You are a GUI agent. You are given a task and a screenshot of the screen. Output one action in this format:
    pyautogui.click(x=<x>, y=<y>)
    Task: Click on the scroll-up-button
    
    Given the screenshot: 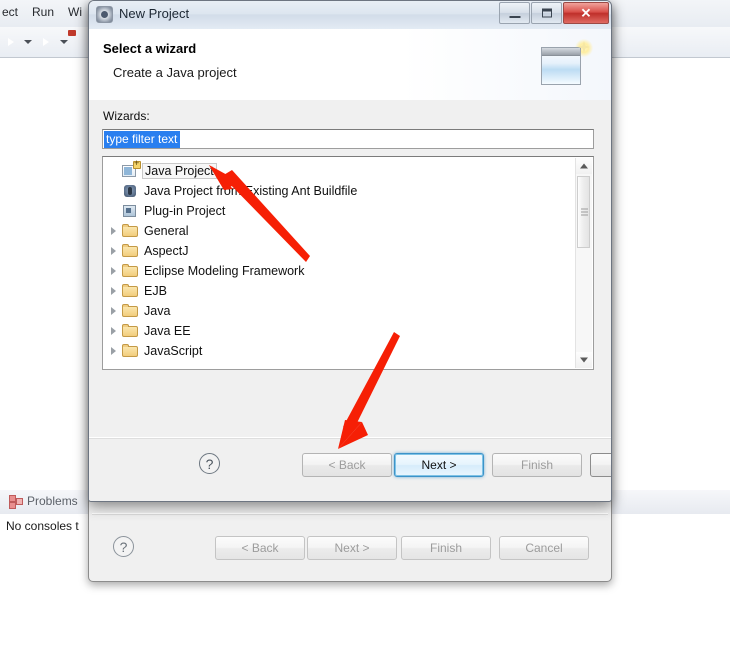 What is the action you would take?
    pyautogui.click(x=584, y=166)
    